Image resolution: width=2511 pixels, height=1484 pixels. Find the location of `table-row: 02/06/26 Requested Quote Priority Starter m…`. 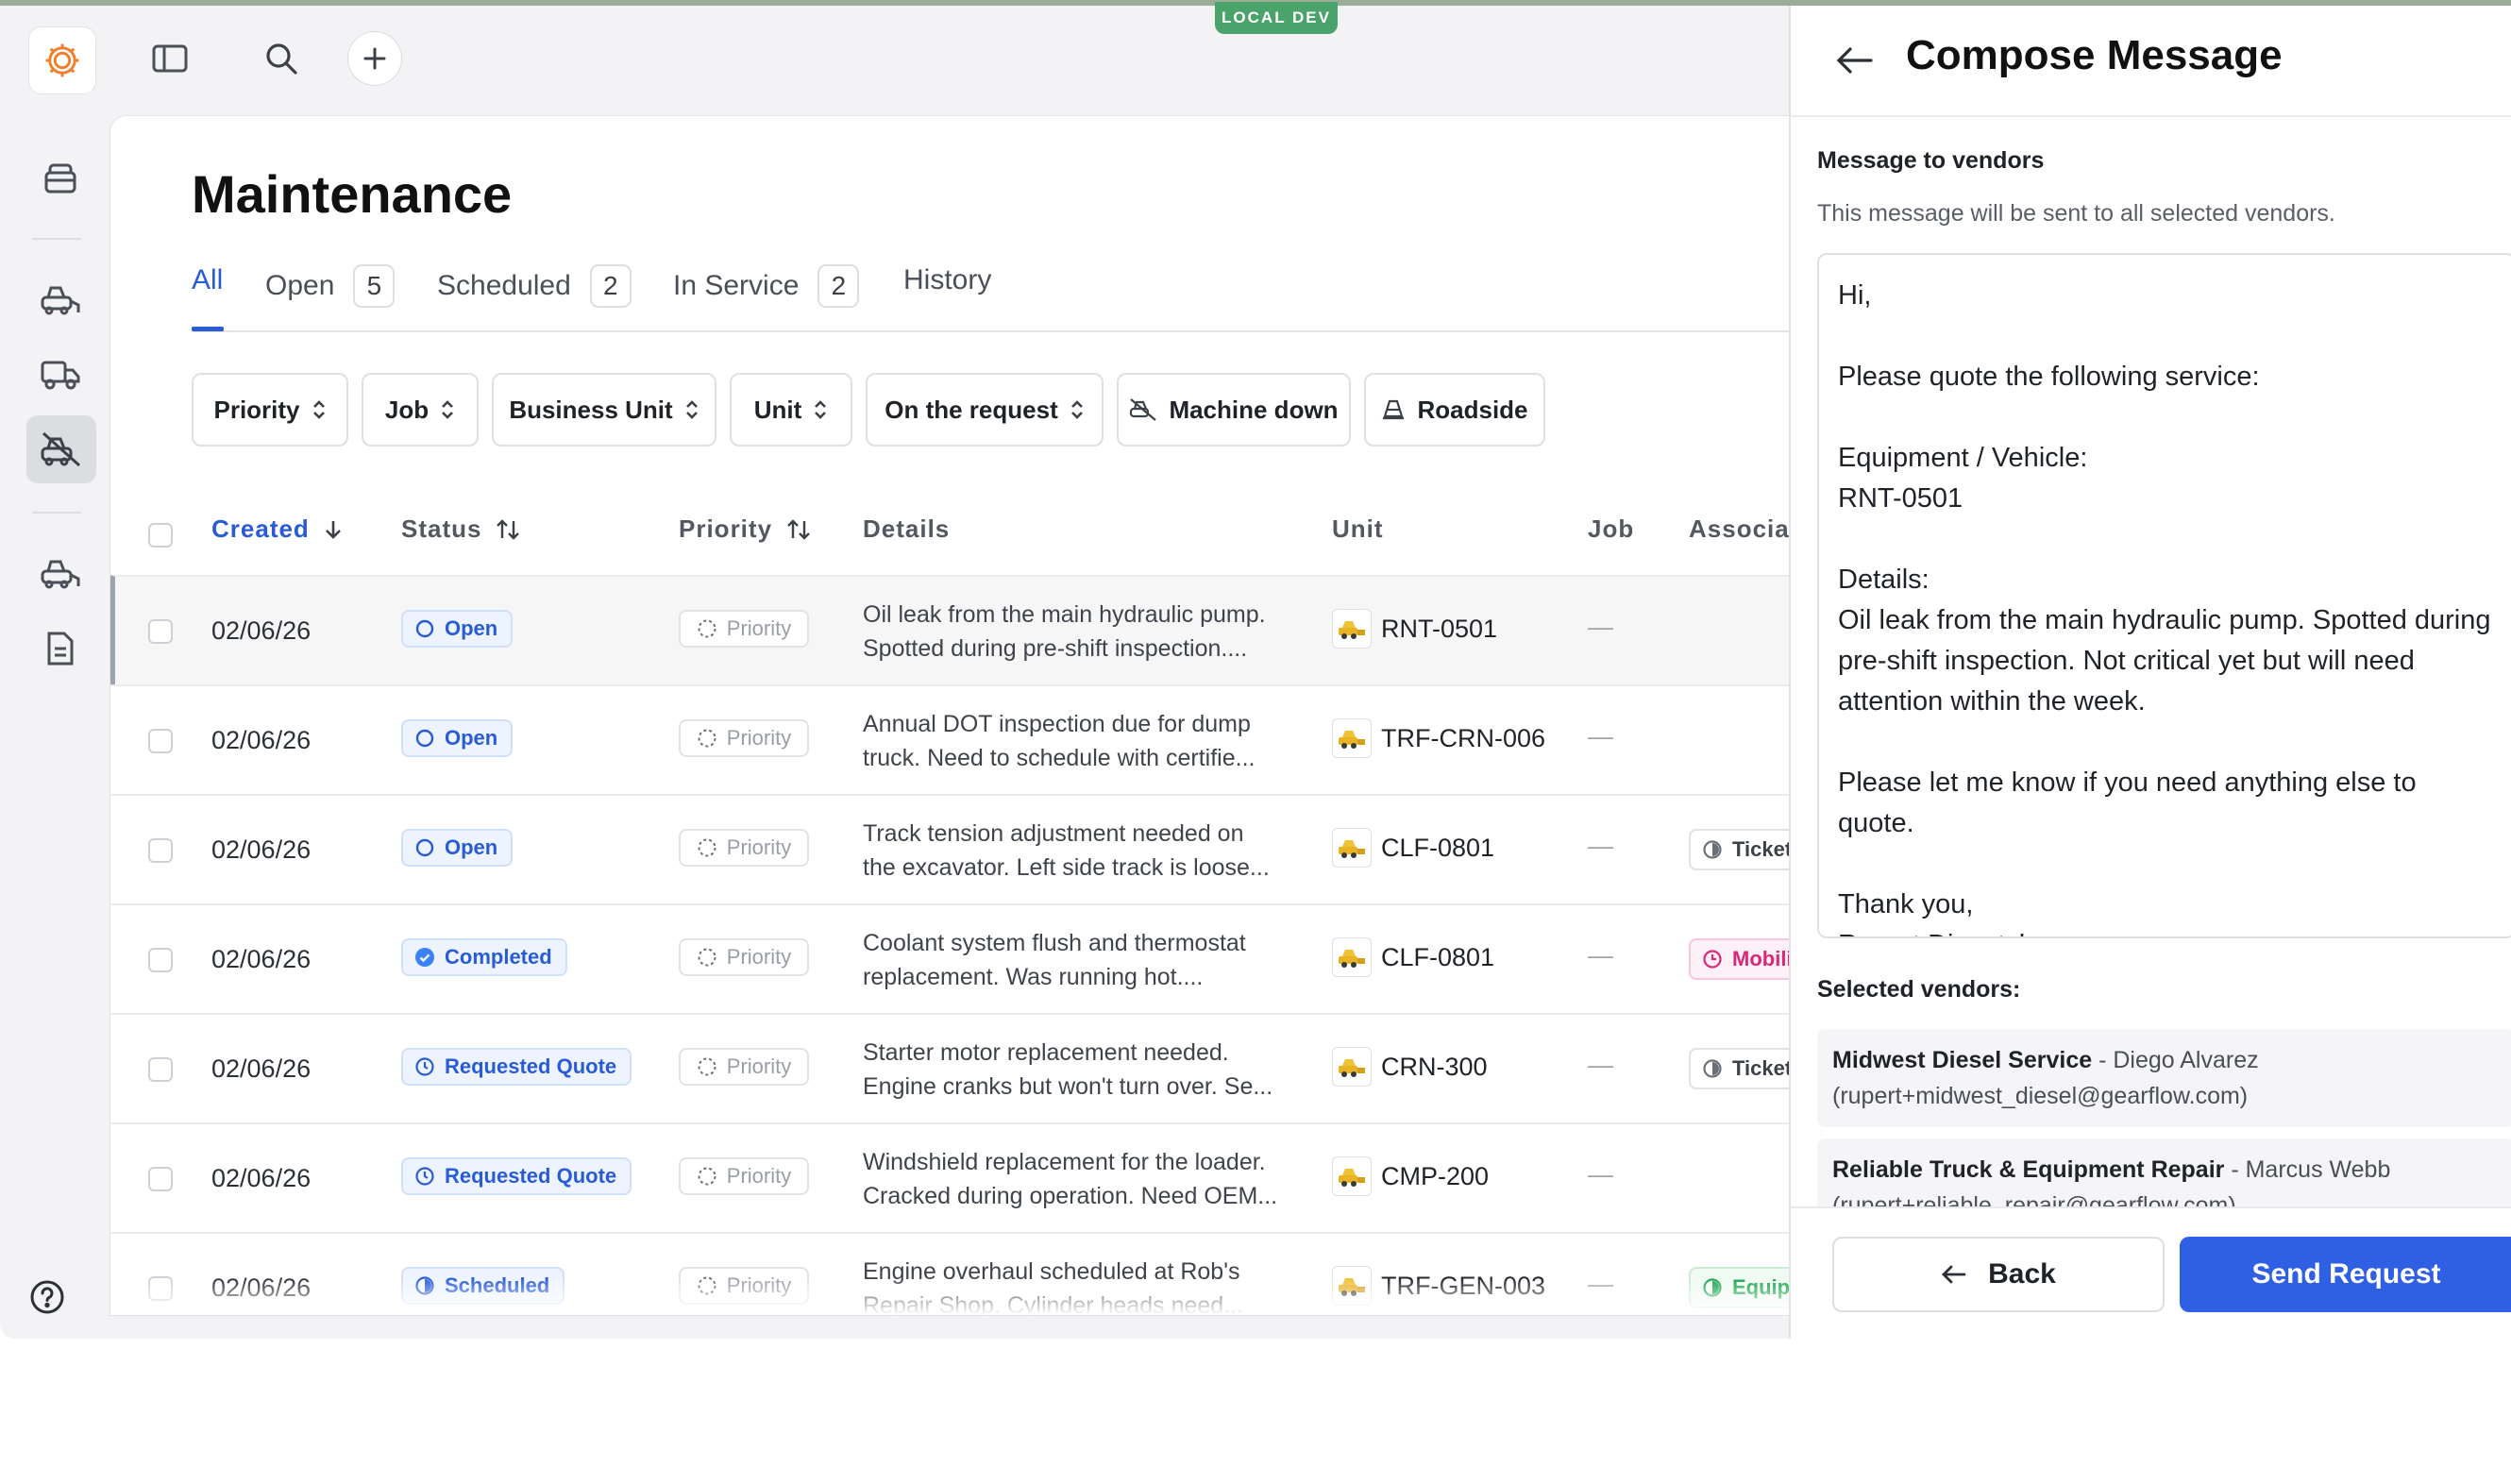

table-row: 02/06/26 Requested Quote Priority Starter m… is located at coordinates (950, 1068).